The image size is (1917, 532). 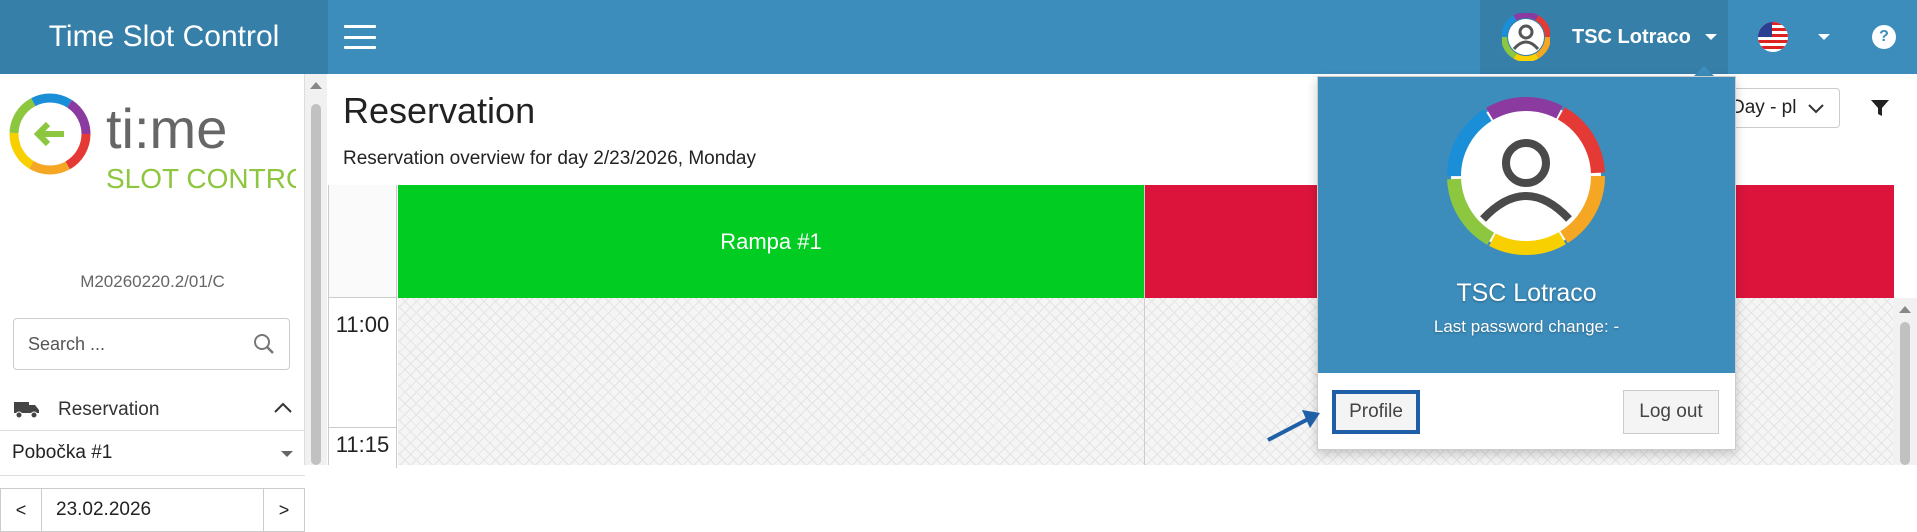 I want to click on user-name: TSC Lotraco, so click(x=1631, y=36).